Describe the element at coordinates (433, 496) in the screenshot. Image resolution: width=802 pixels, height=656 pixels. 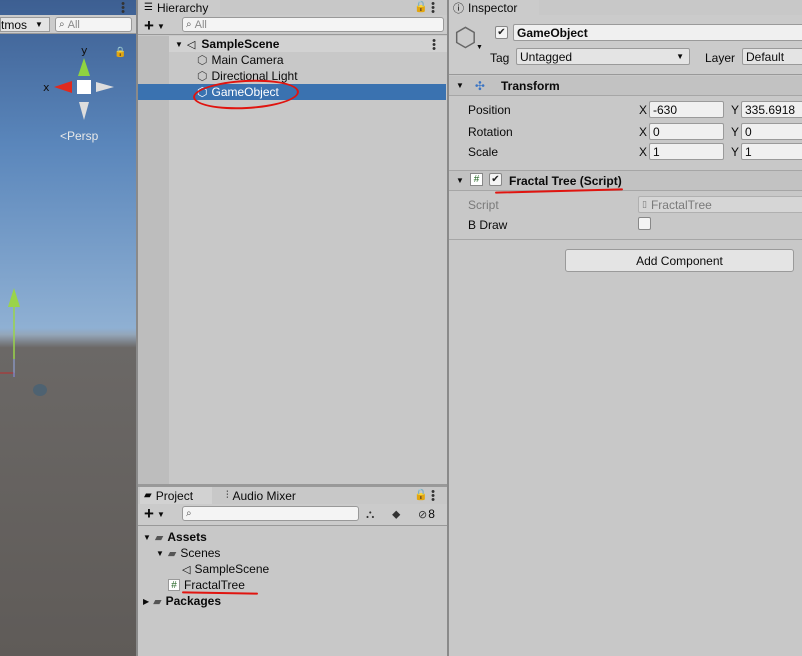
I see `project-menu-icon: • • •` at that location.